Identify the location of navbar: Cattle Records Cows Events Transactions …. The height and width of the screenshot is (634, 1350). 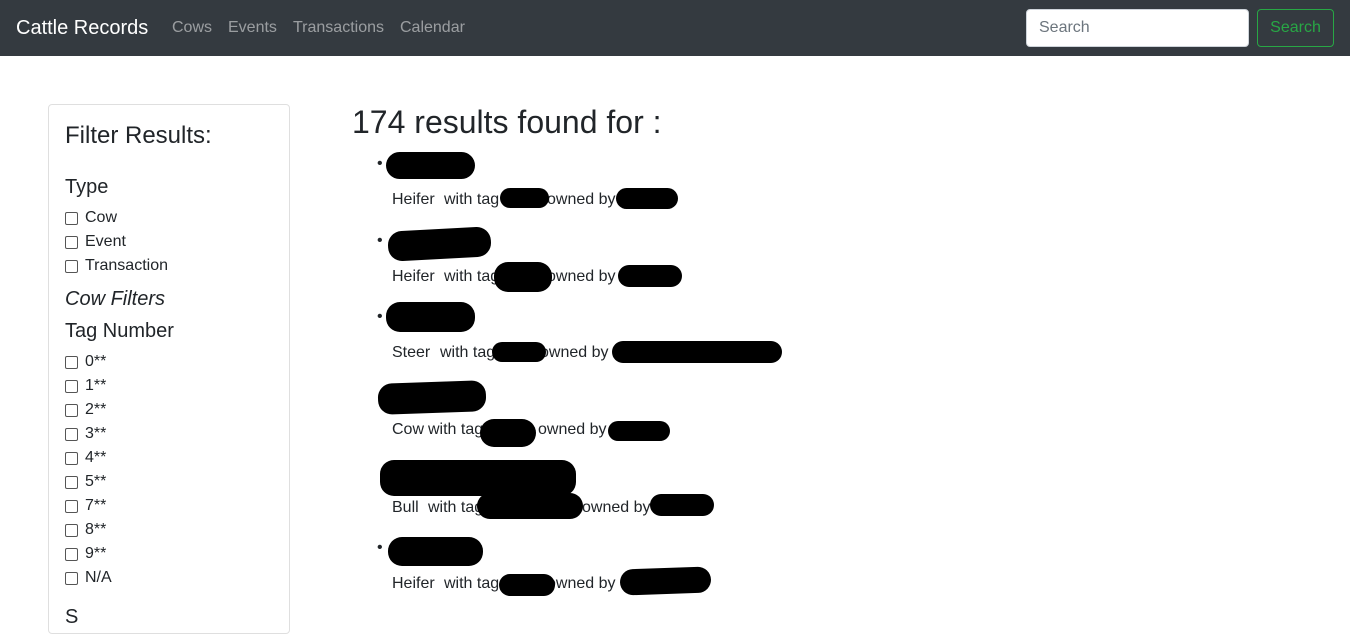
(675, 28).